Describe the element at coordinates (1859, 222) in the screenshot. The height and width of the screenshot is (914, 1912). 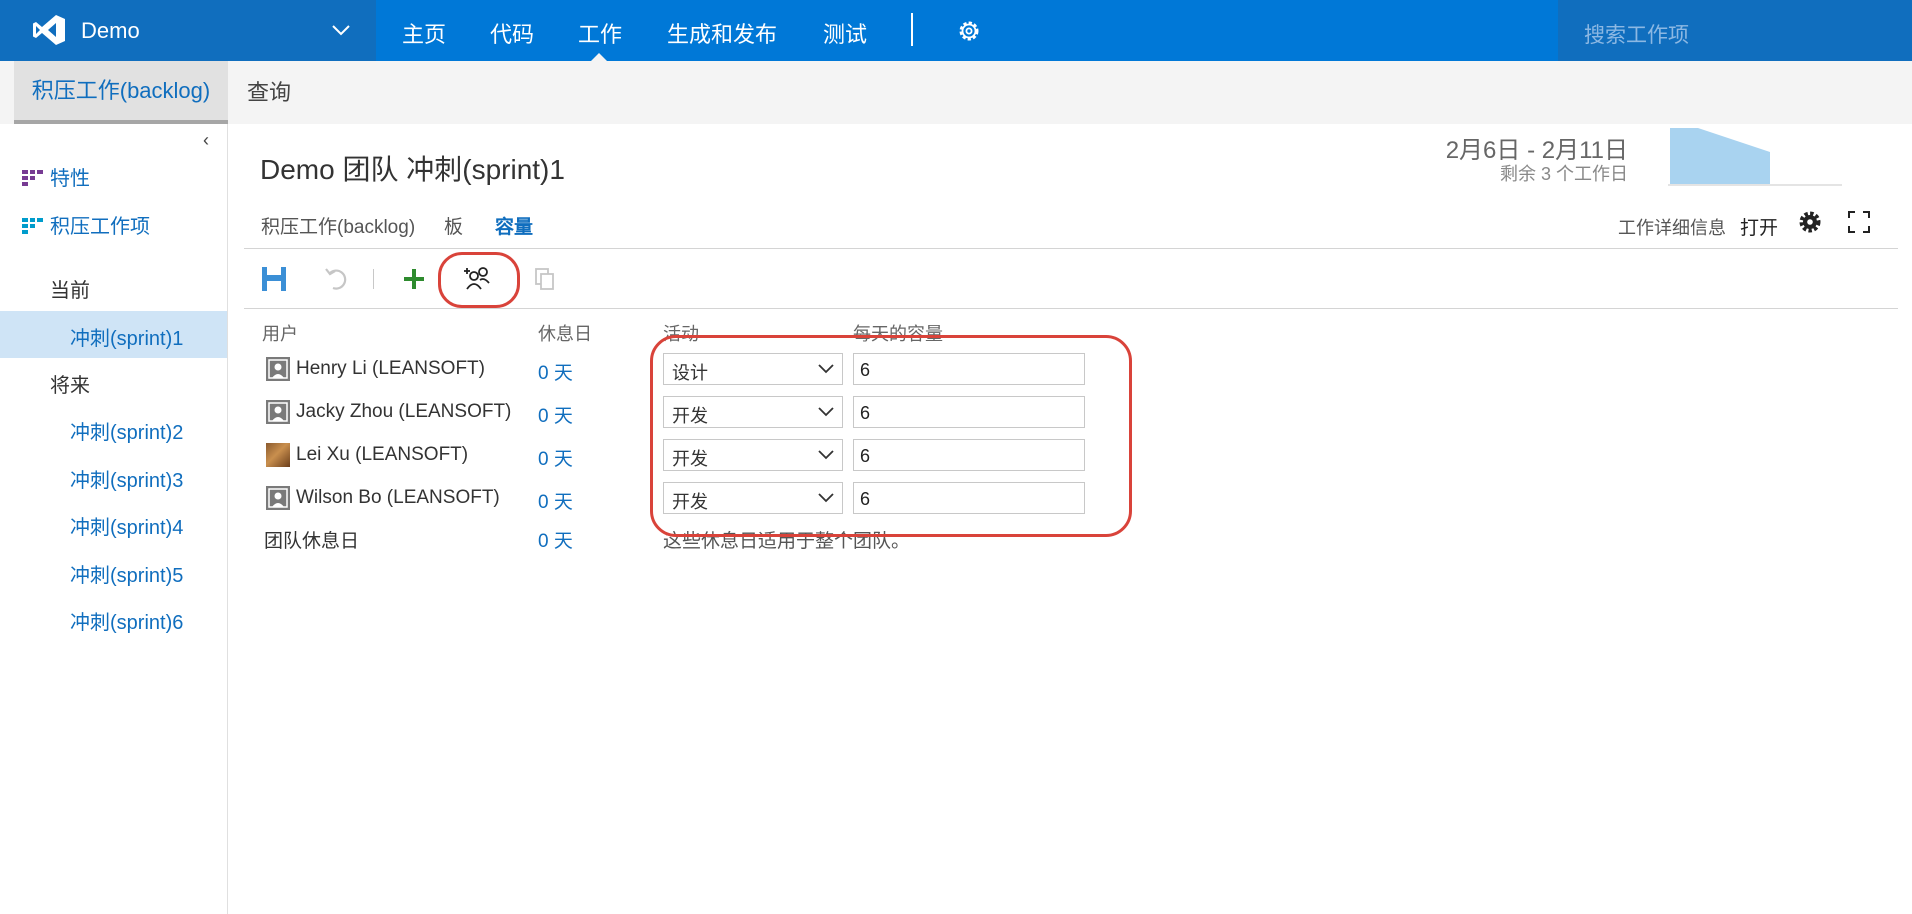
I see `fullscreen-icon` at that location.